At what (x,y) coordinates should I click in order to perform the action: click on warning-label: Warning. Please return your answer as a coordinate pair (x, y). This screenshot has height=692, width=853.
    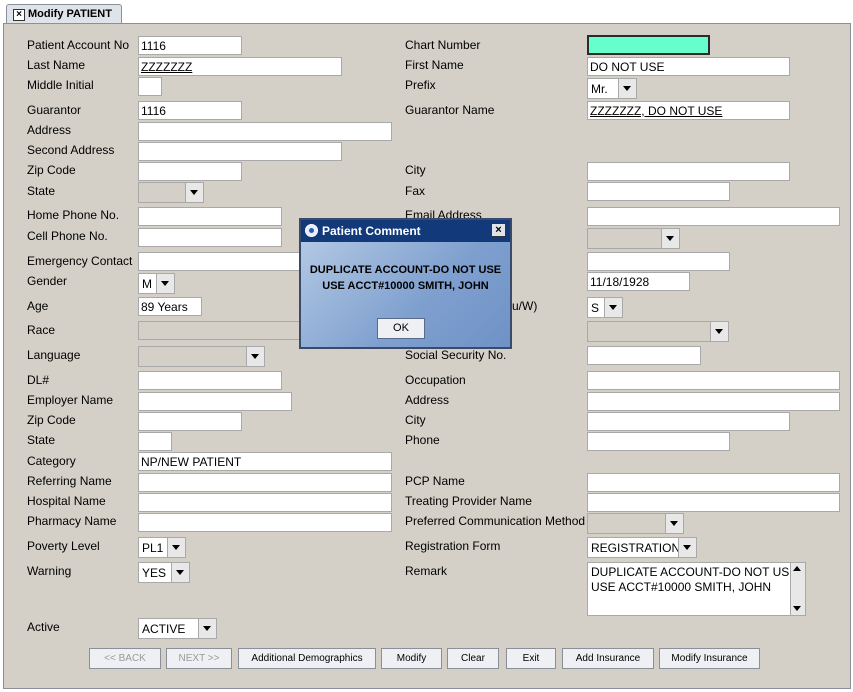
    Looking at the image, I should click on (49, 571).